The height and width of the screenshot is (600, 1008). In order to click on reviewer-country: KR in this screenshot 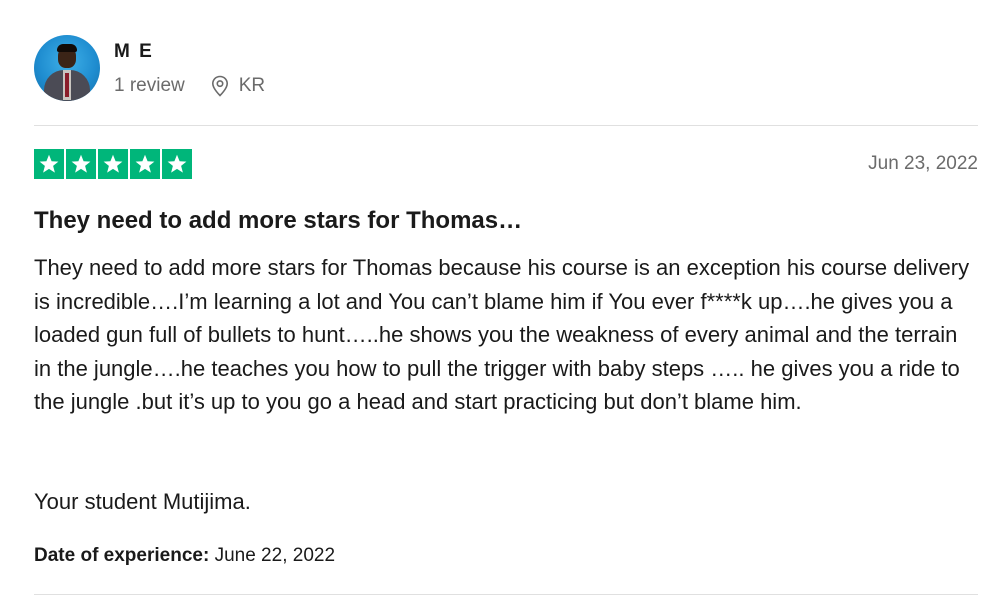, I will do `click(252, 85)`.